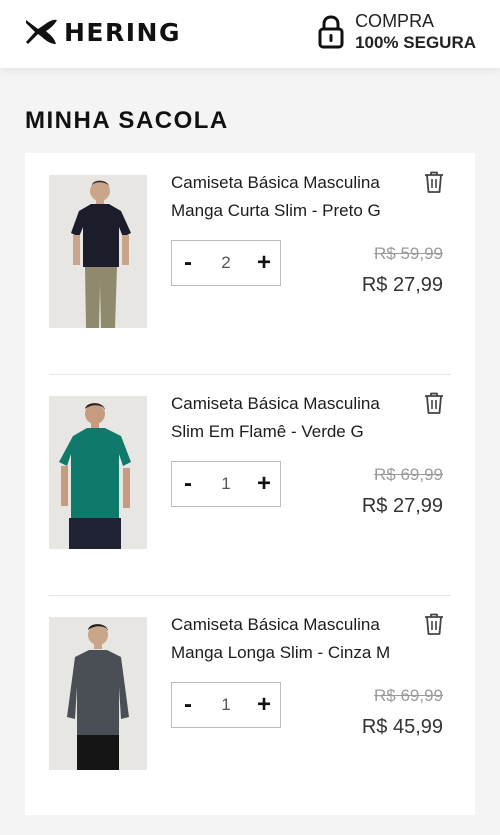  I want to click on top-header: HERING COMPRA 100% SEGURA, so click(250, 34).